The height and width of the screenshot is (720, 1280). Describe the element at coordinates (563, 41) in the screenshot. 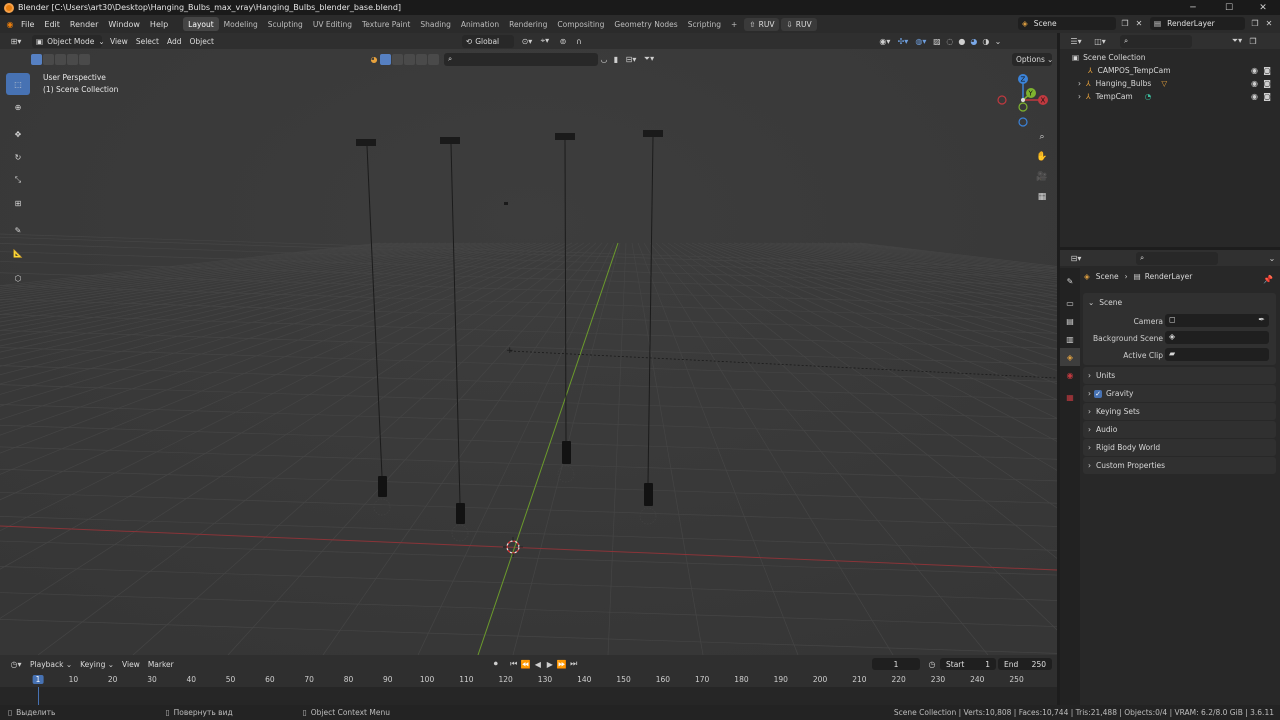

I see `proportional-edit-icon: ⊚` at that location.